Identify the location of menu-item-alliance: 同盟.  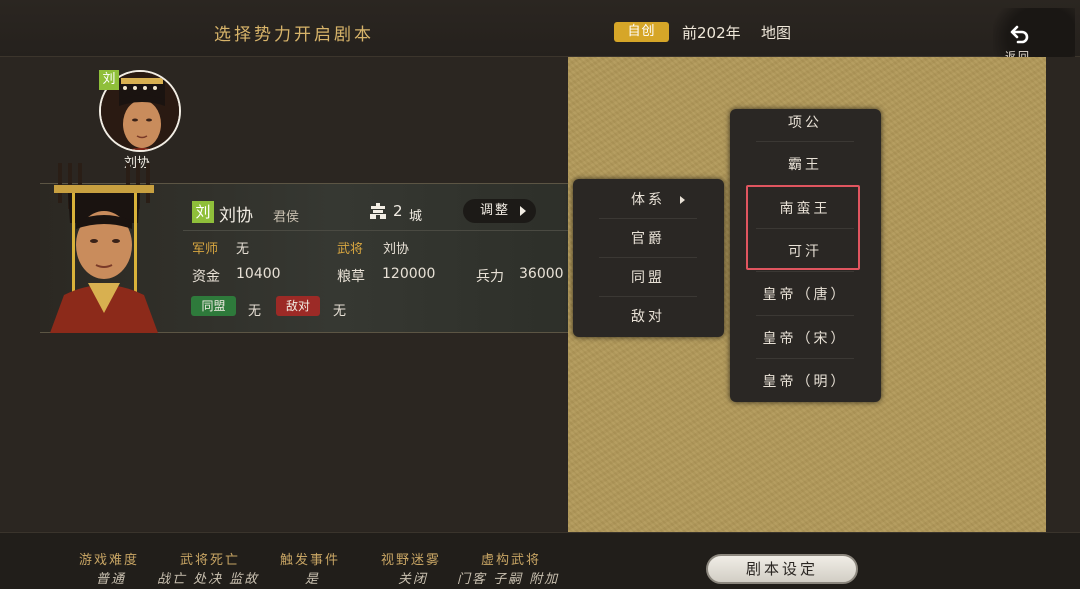
(648, 278).